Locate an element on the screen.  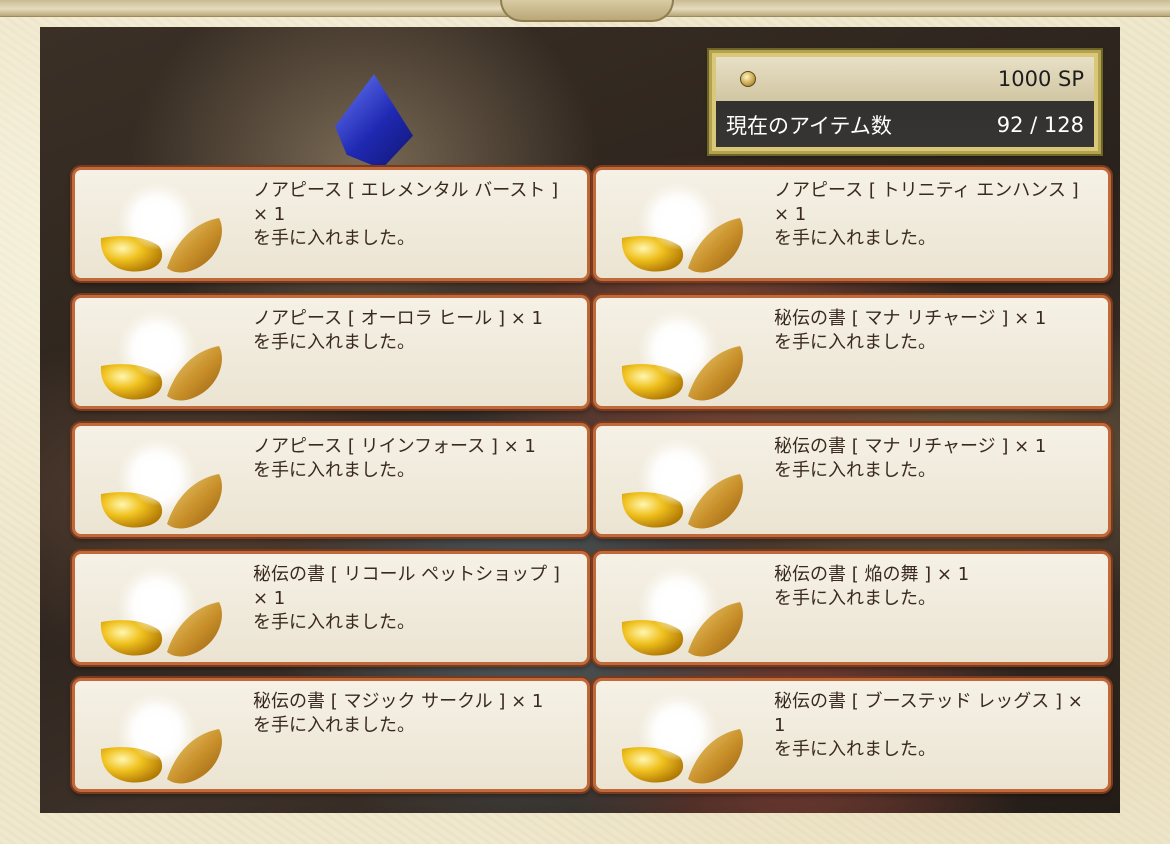
reward-name: ノアピース [ エレメンタル バースト ] × 1 is located at coordinates (406, 202).